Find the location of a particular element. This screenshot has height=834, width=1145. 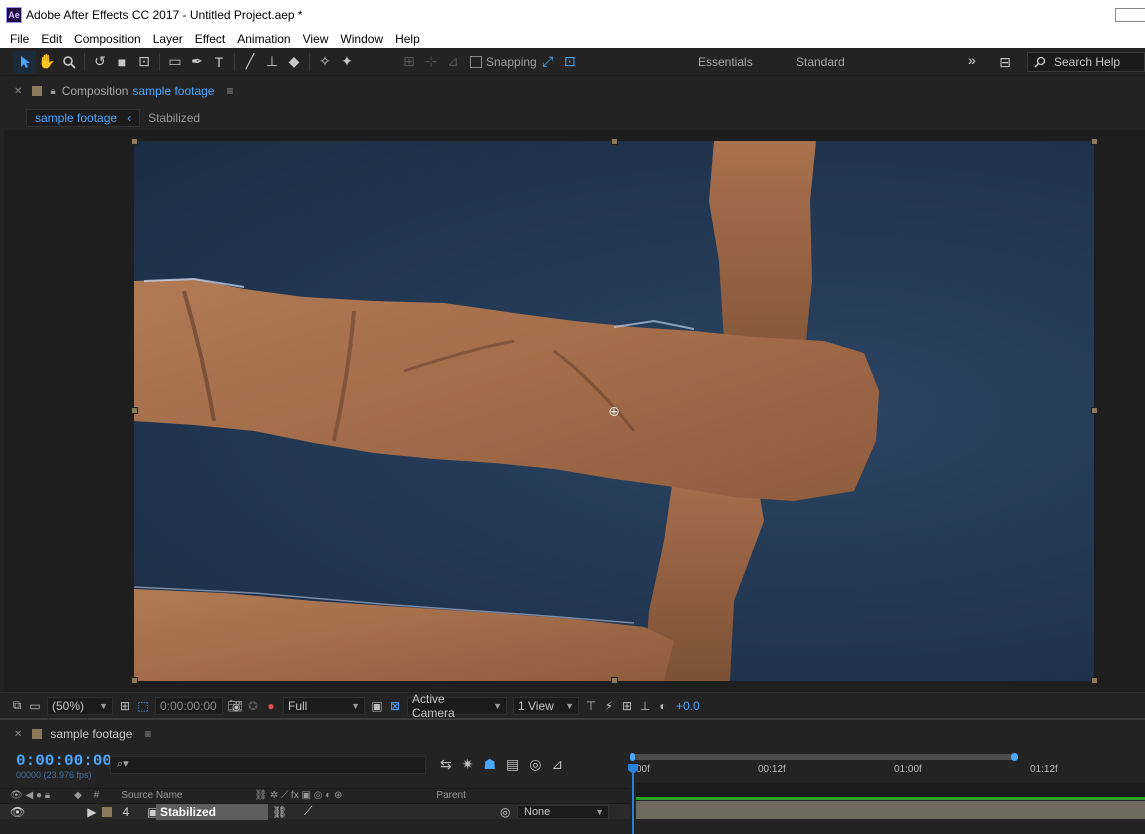

draft-3d-icon: ✷ is located at coordinates (468, 764).